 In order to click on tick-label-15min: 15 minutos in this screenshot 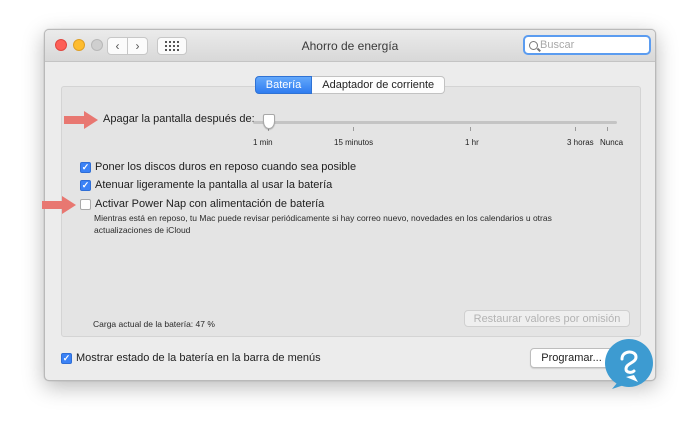, I will do `click(354, 142)`.